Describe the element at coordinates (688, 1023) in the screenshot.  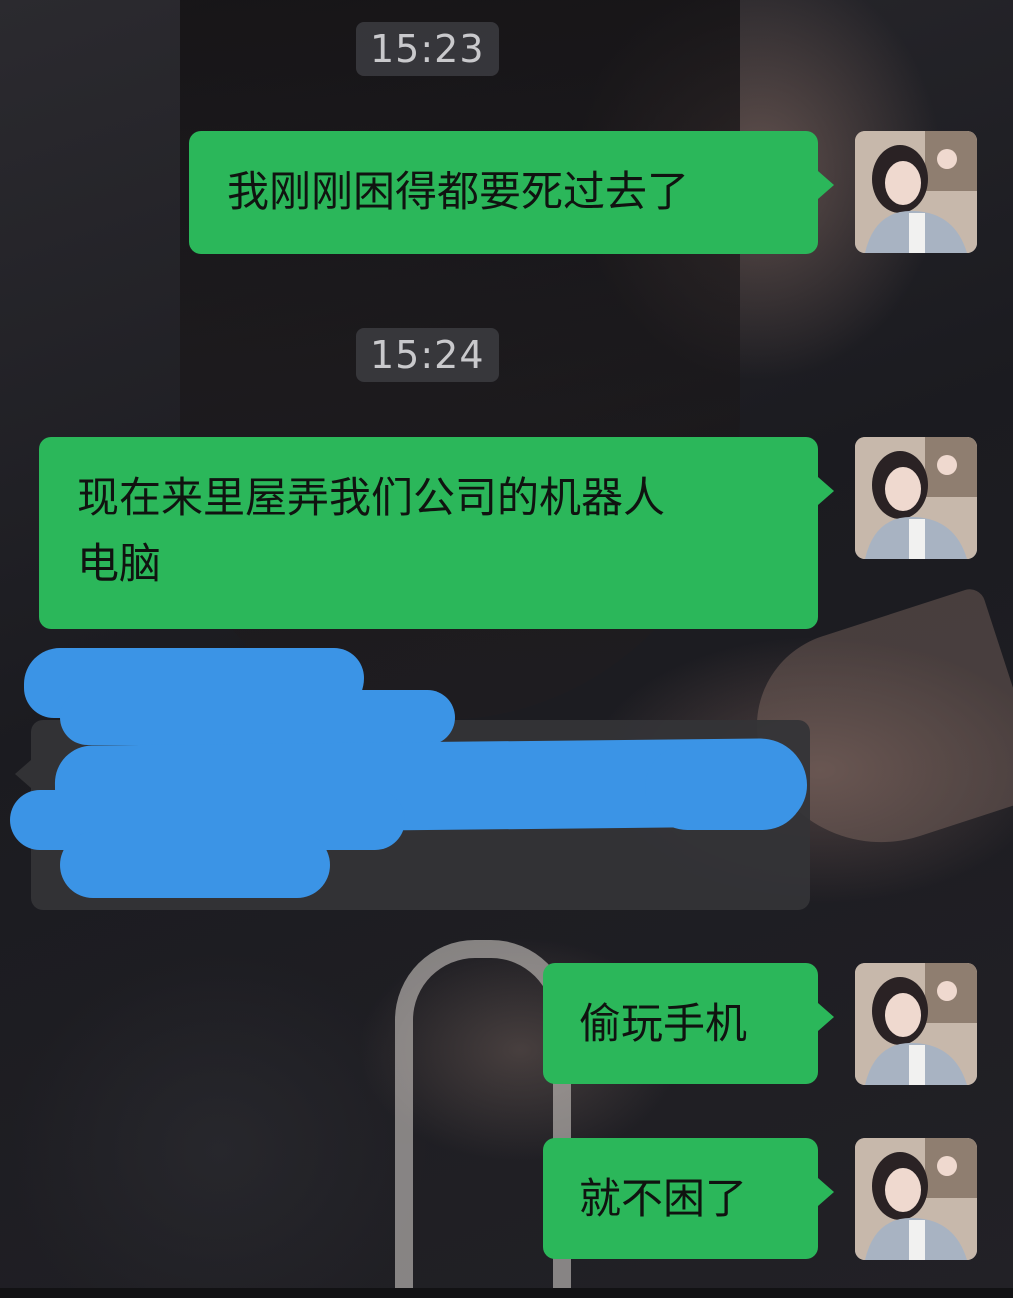
I see `message-bubble-sent: 偷玩手机` at that location.